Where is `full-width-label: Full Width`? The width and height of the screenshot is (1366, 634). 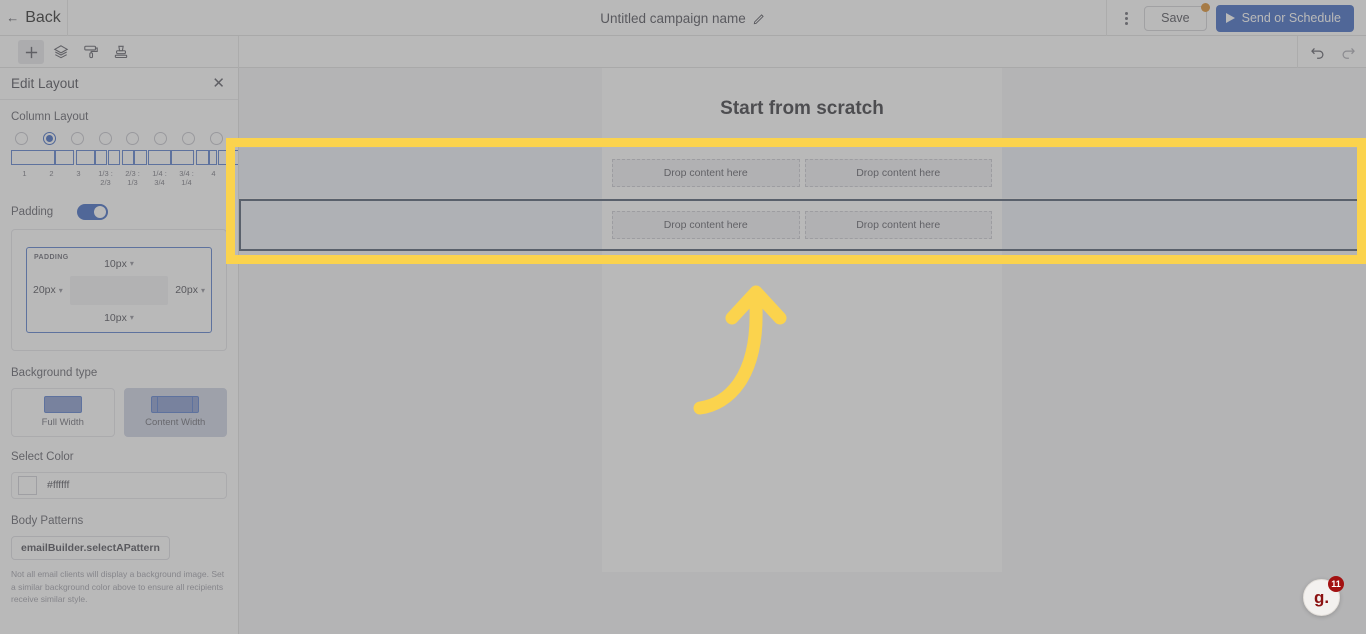 full-width-label: Full Width is located at coordinates (62, 423).